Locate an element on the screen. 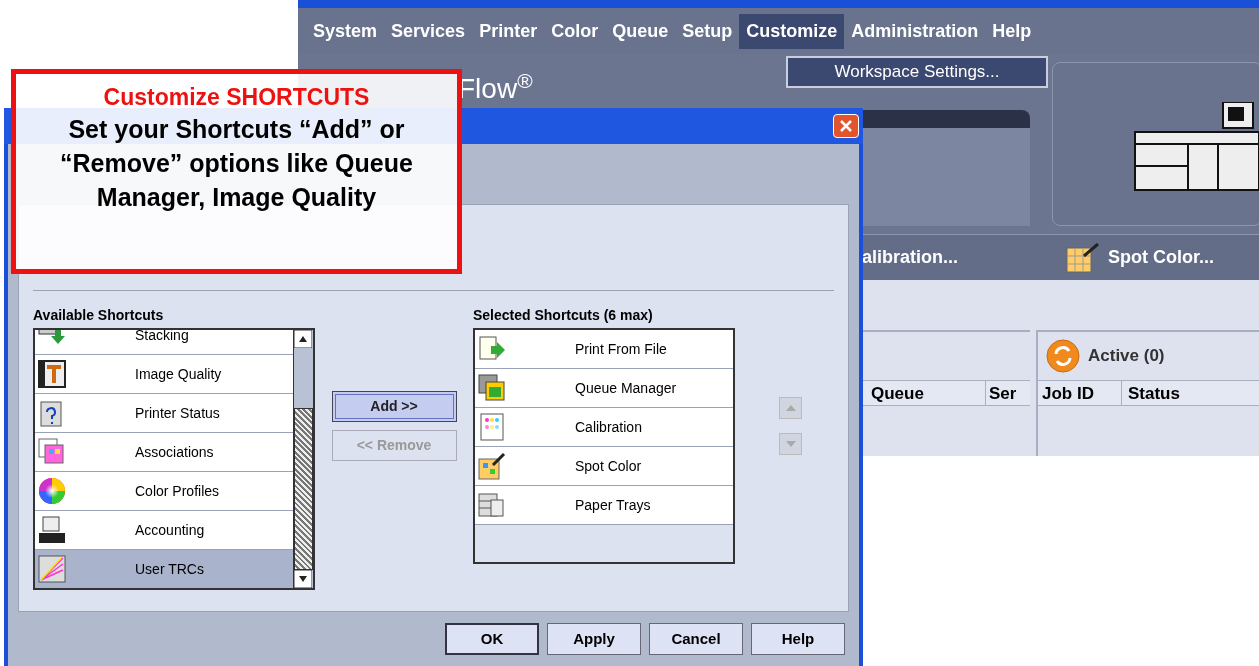  panel-title: Active (0) is located at coordinates (1126, 356).